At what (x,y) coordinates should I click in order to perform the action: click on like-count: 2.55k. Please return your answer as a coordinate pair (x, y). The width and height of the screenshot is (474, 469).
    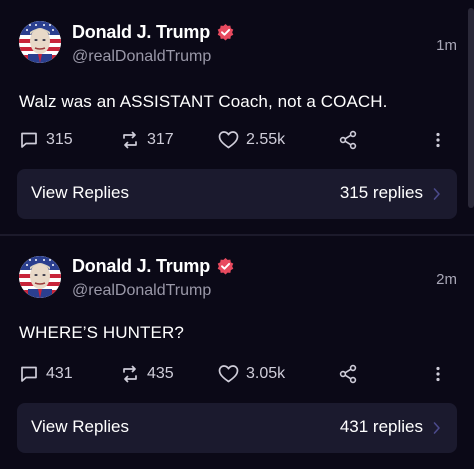
    Looking at the image, I should click on (266, 139).